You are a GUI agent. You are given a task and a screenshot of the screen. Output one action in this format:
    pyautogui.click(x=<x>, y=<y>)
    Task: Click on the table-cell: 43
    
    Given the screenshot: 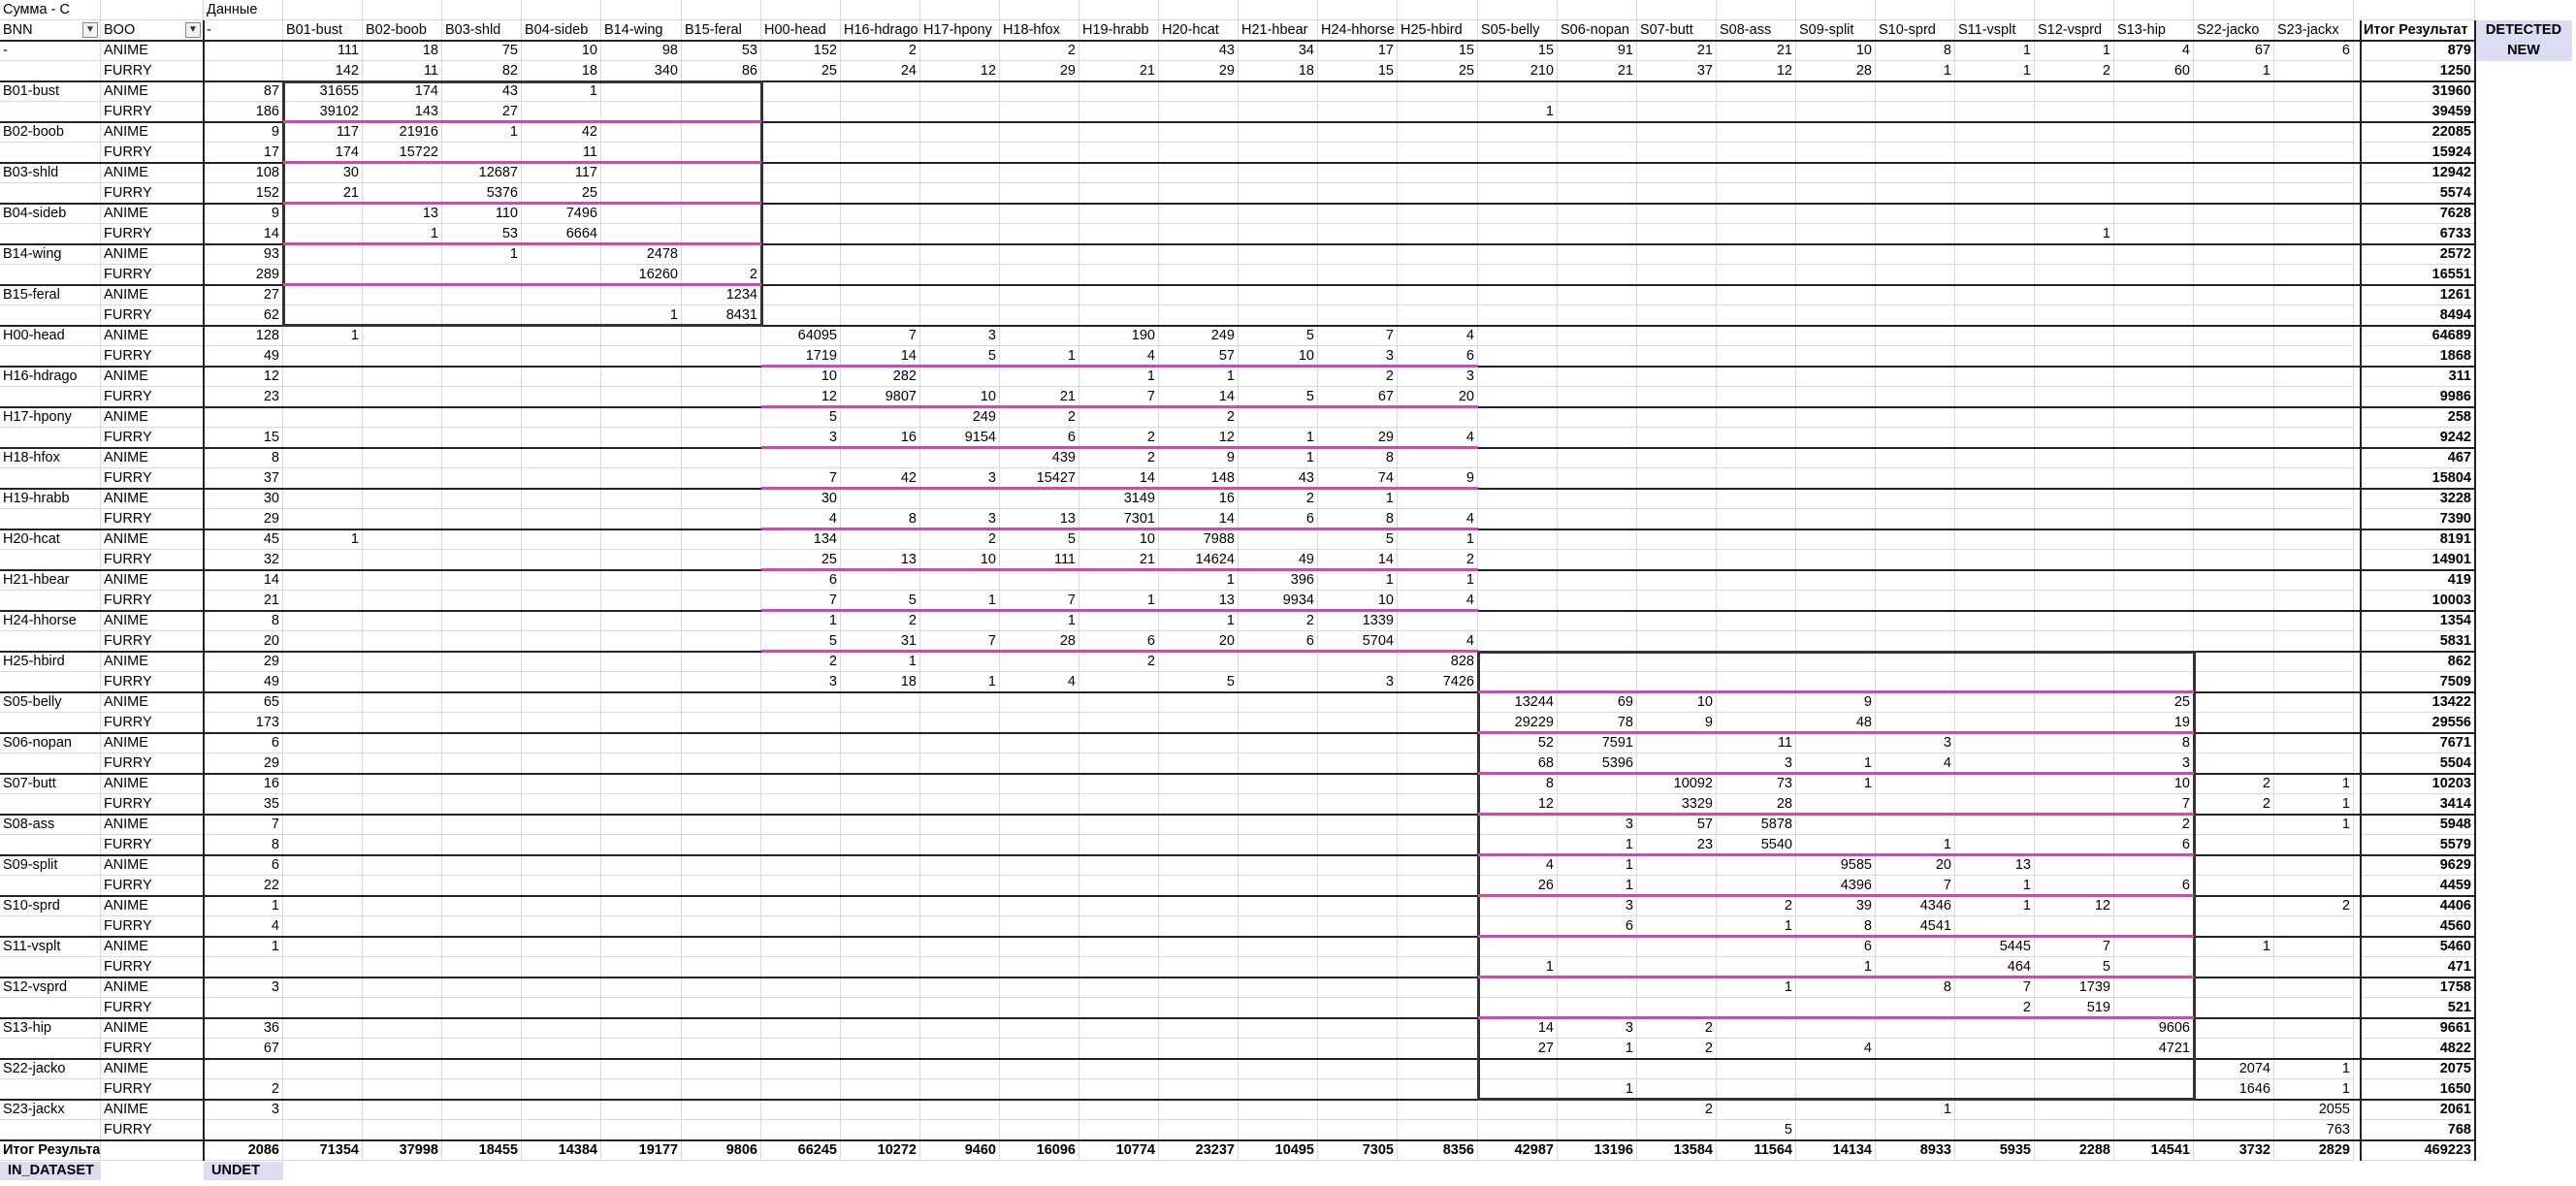 What is the action you would take?
    pyautogui.click(x=1199, y=51)
    